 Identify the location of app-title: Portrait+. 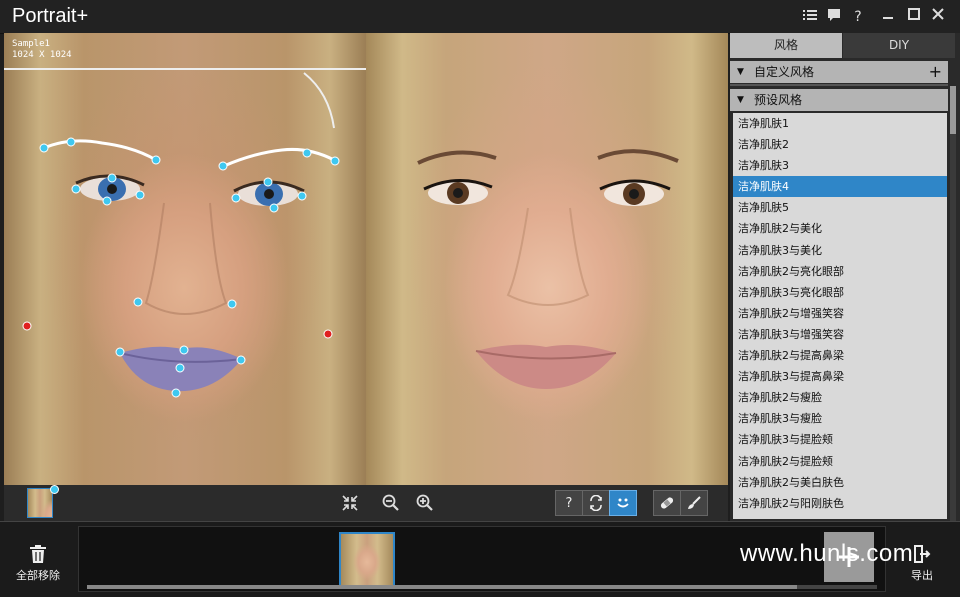
(50, 16).